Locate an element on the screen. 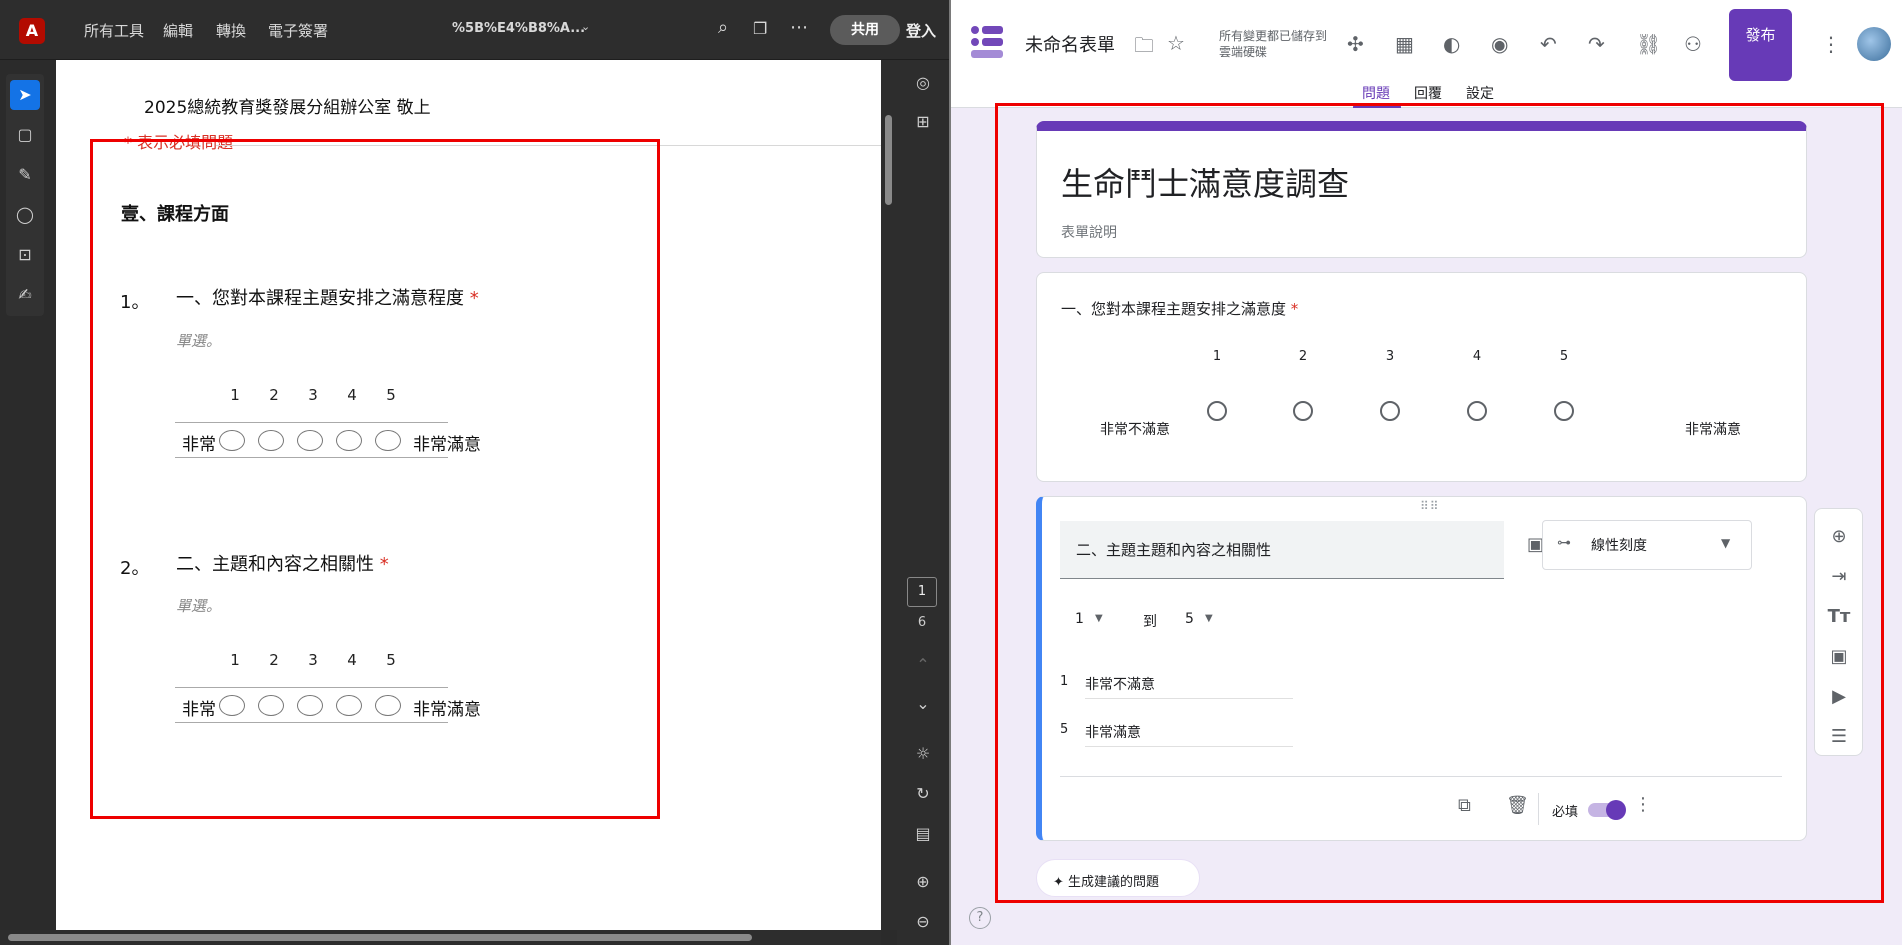 The height and width of the screenshot is (945, 1902). scale-number: 5 is located at coordinates (391, 395).